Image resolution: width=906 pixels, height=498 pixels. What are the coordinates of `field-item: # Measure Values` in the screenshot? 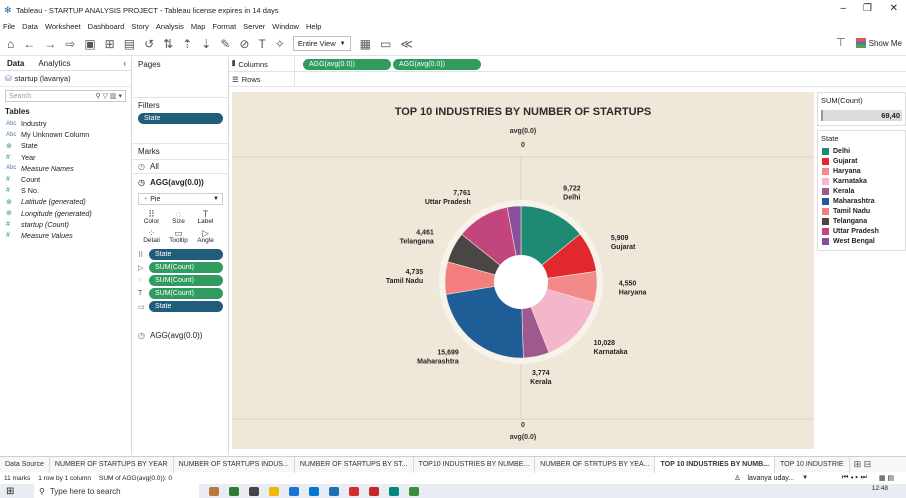 It's located at (65, 235).